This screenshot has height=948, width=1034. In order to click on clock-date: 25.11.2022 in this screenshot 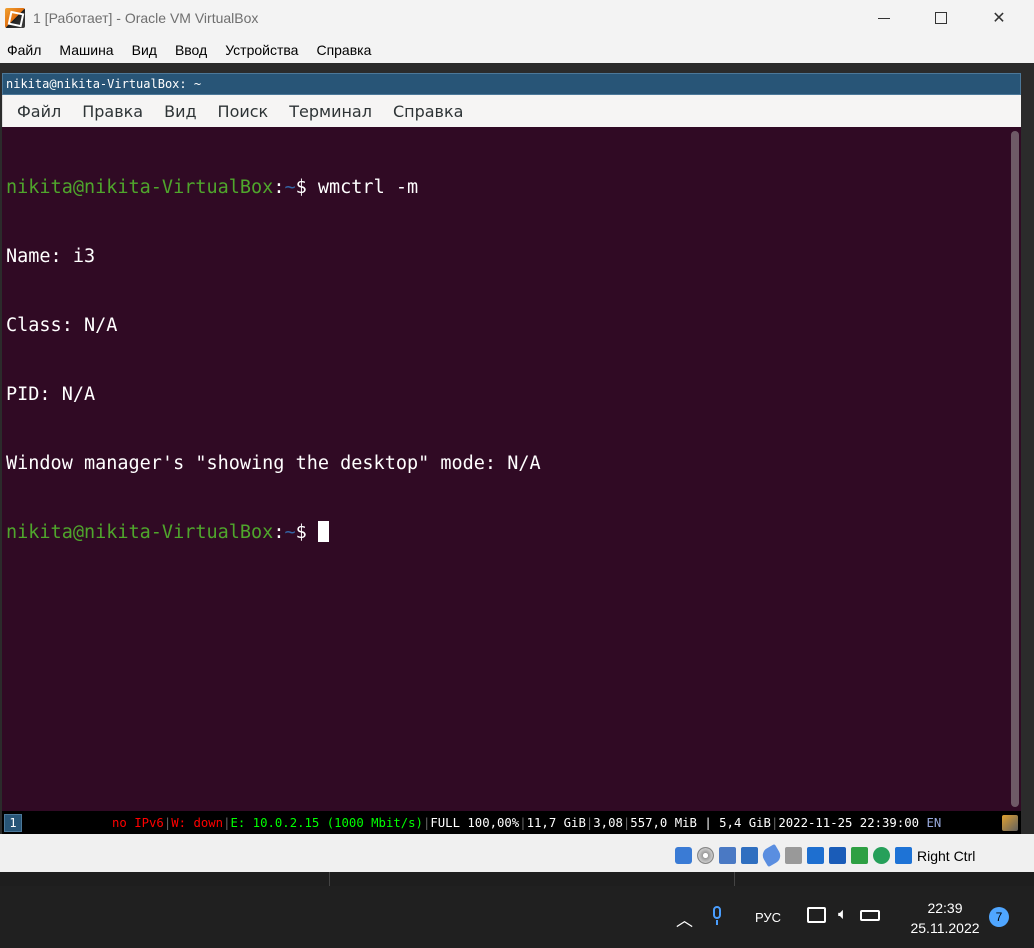, I will do `click(945, 928)`.